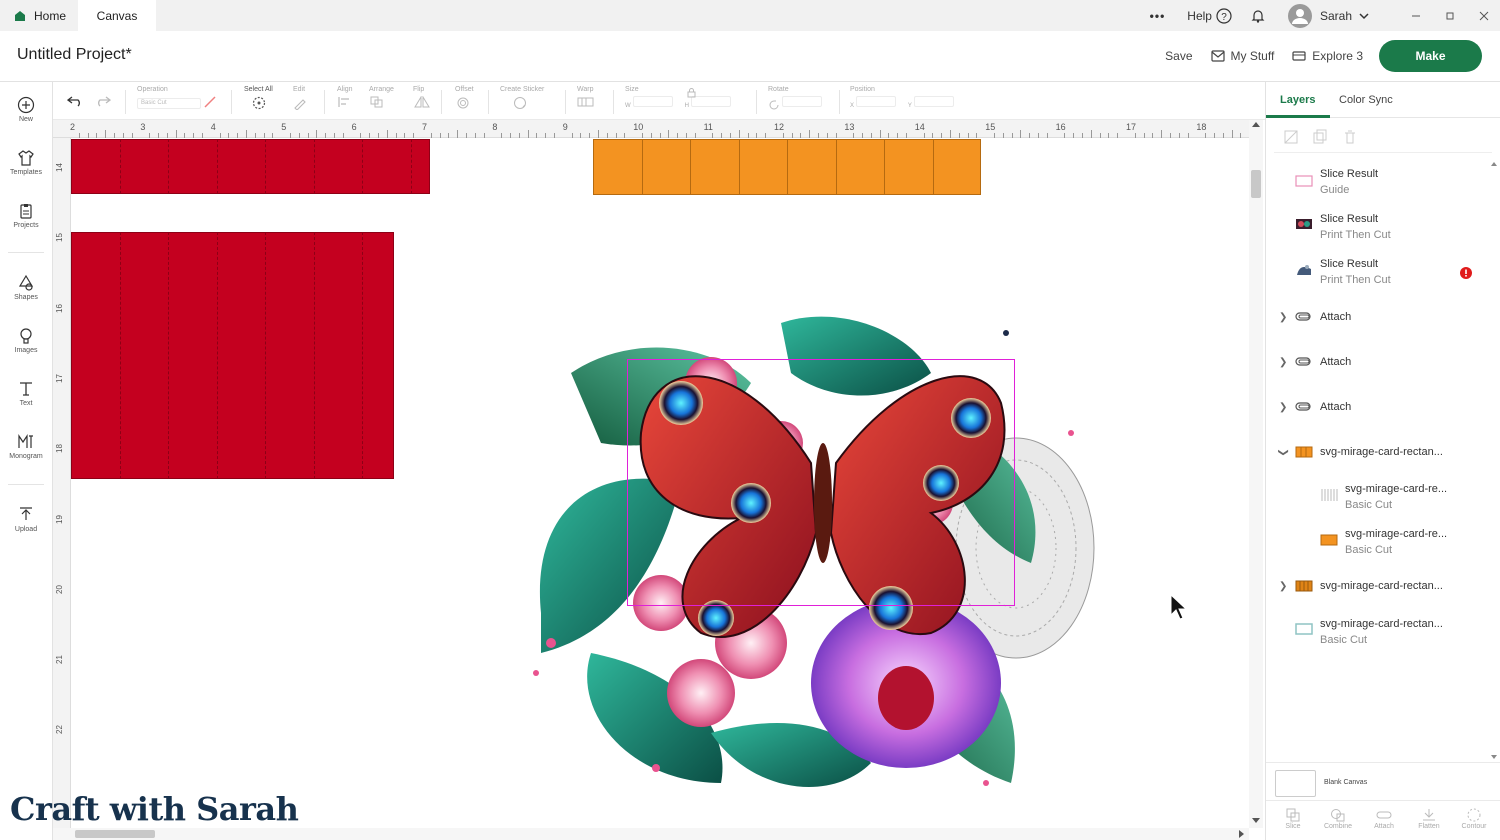 This screenshot has width=1500, height=840. I want to click on monogram-icon, so click(25, 441).